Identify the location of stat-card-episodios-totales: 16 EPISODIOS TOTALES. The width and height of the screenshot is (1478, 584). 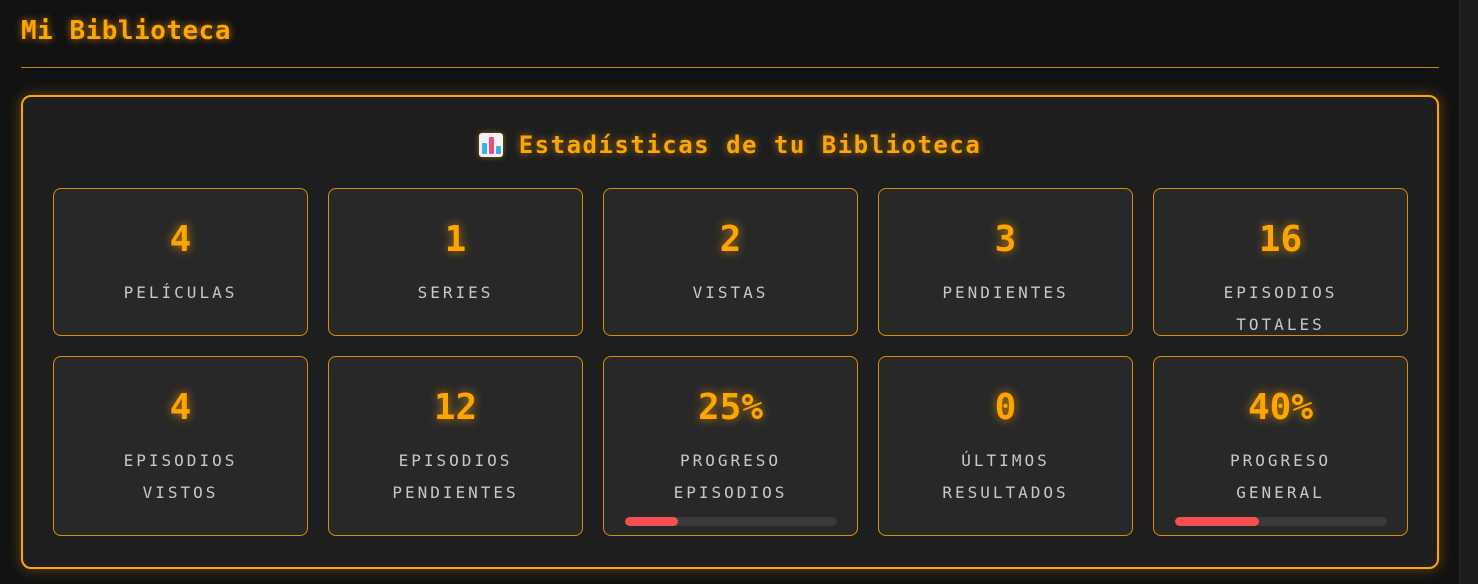
(1280, 262).